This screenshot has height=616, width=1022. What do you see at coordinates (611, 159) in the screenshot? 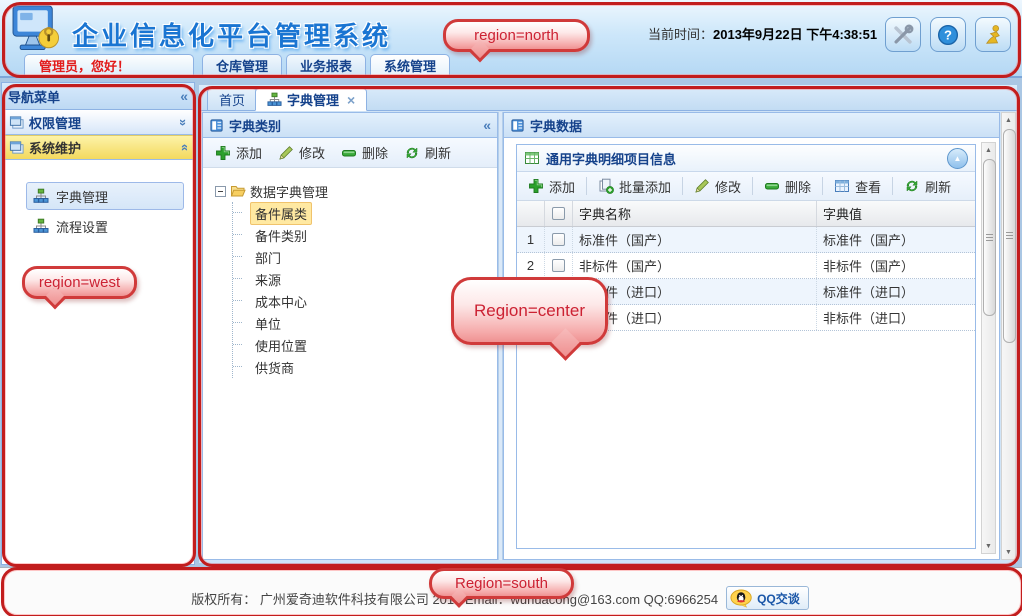
I see `box-title: 通用字典明细项目信息` at bounding box center [611, 159].